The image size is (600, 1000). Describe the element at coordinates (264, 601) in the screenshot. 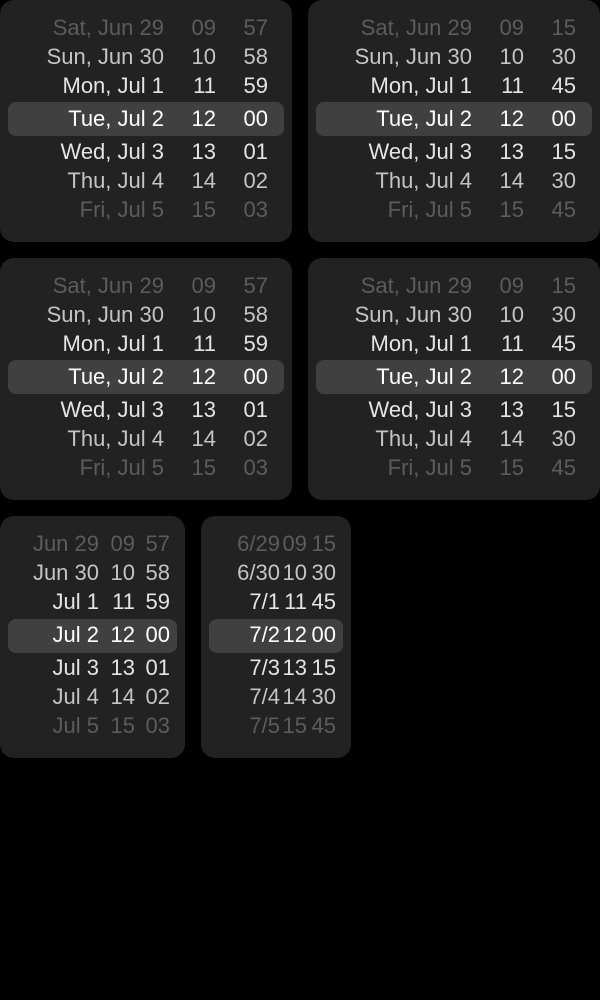

I see `date-cell: 7/1` at that location.